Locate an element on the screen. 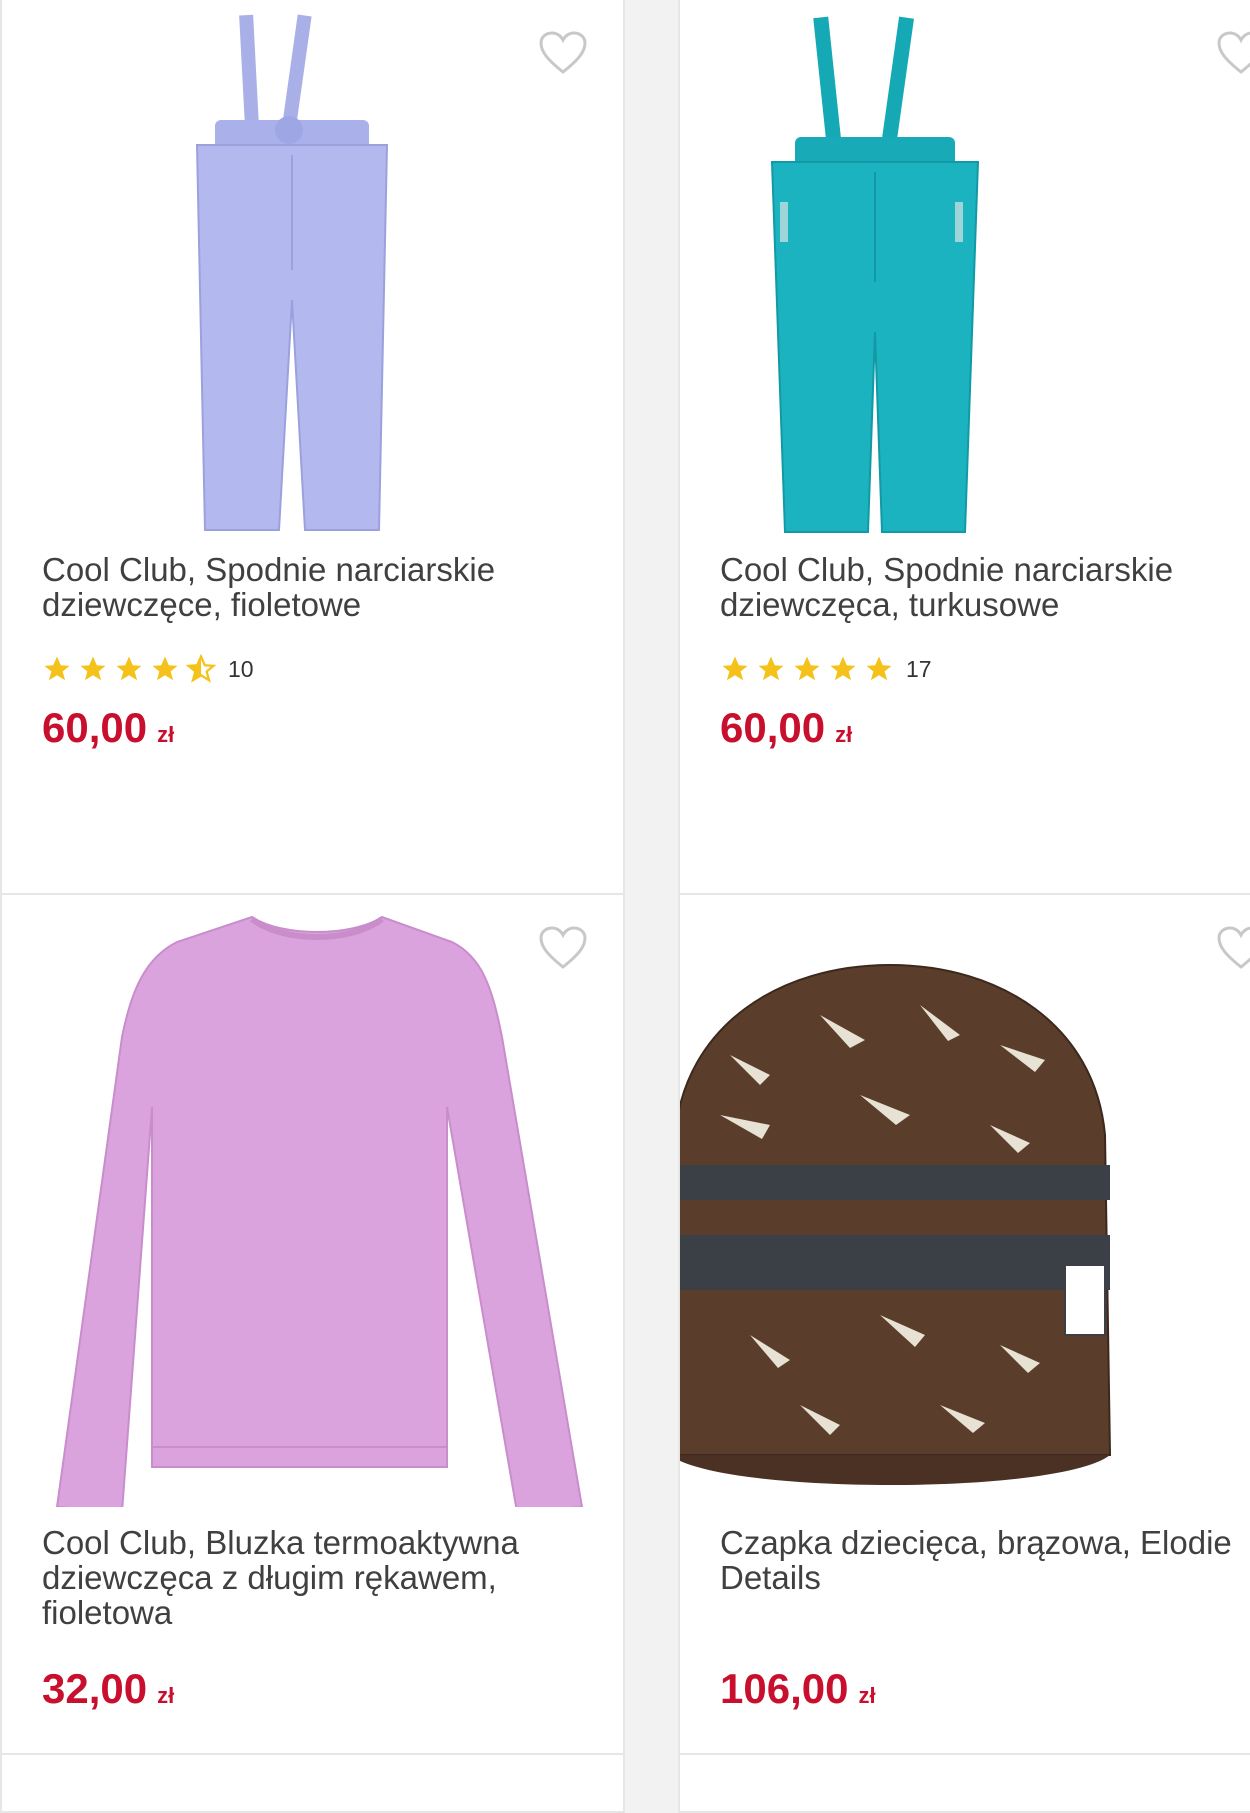 This screenshot has width=1250, height=1813. rating: 17 is located at coordinates (826, 669).